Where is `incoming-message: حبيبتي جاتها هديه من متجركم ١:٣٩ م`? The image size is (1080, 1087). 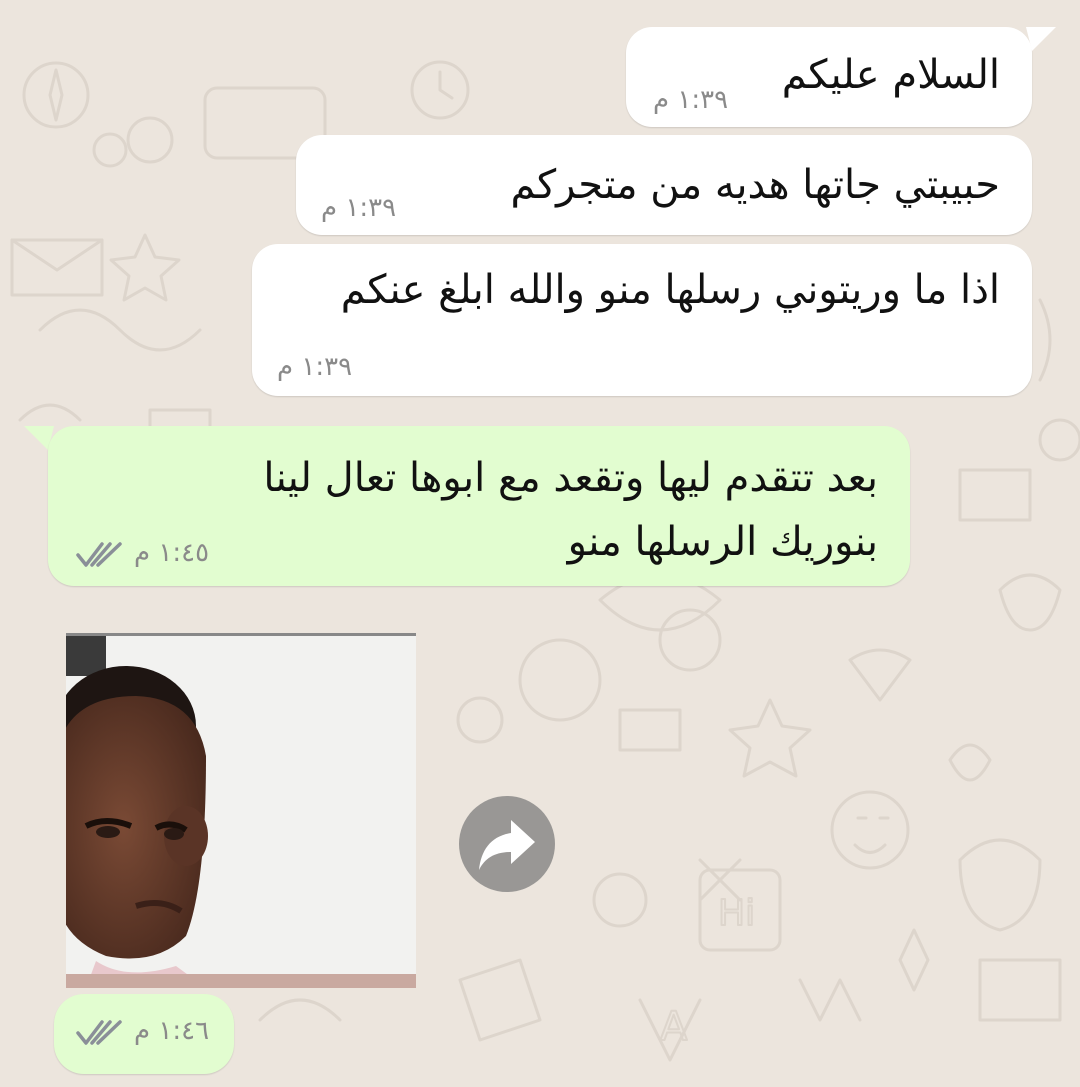
incoming-message: حبيبتي جاتها هديه من متجركم ١:٣٩ م is located at coordinates (664, 185).